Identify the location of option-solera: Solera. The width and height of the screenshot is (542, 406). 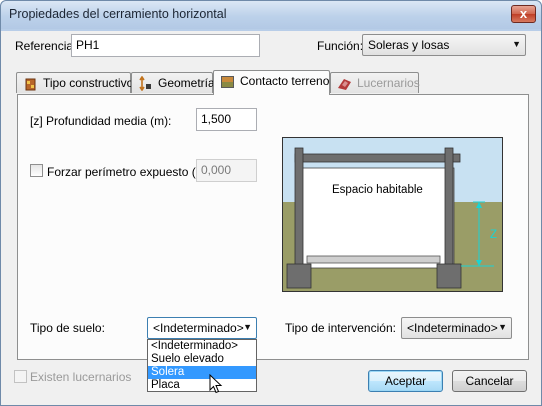
(202, 372).